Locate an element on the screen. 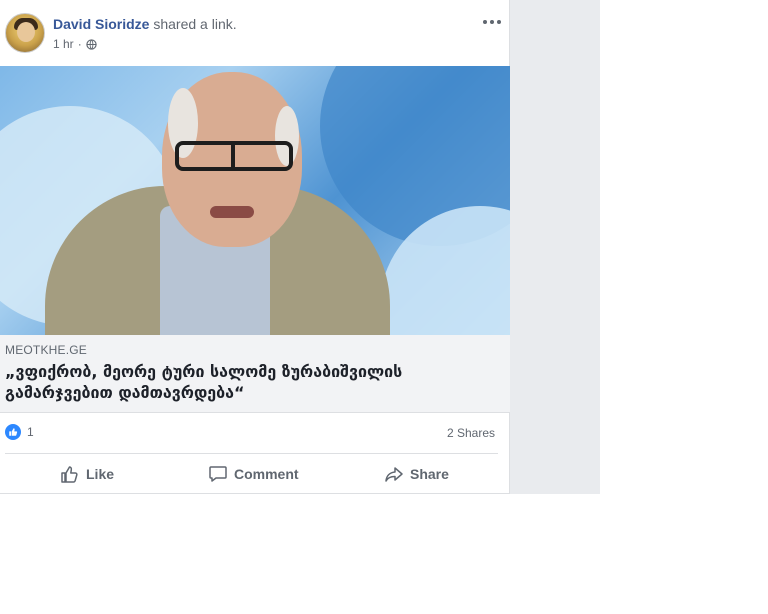  post-author-line: David Sioridze shared a link. is located at coordinates (145, 24).